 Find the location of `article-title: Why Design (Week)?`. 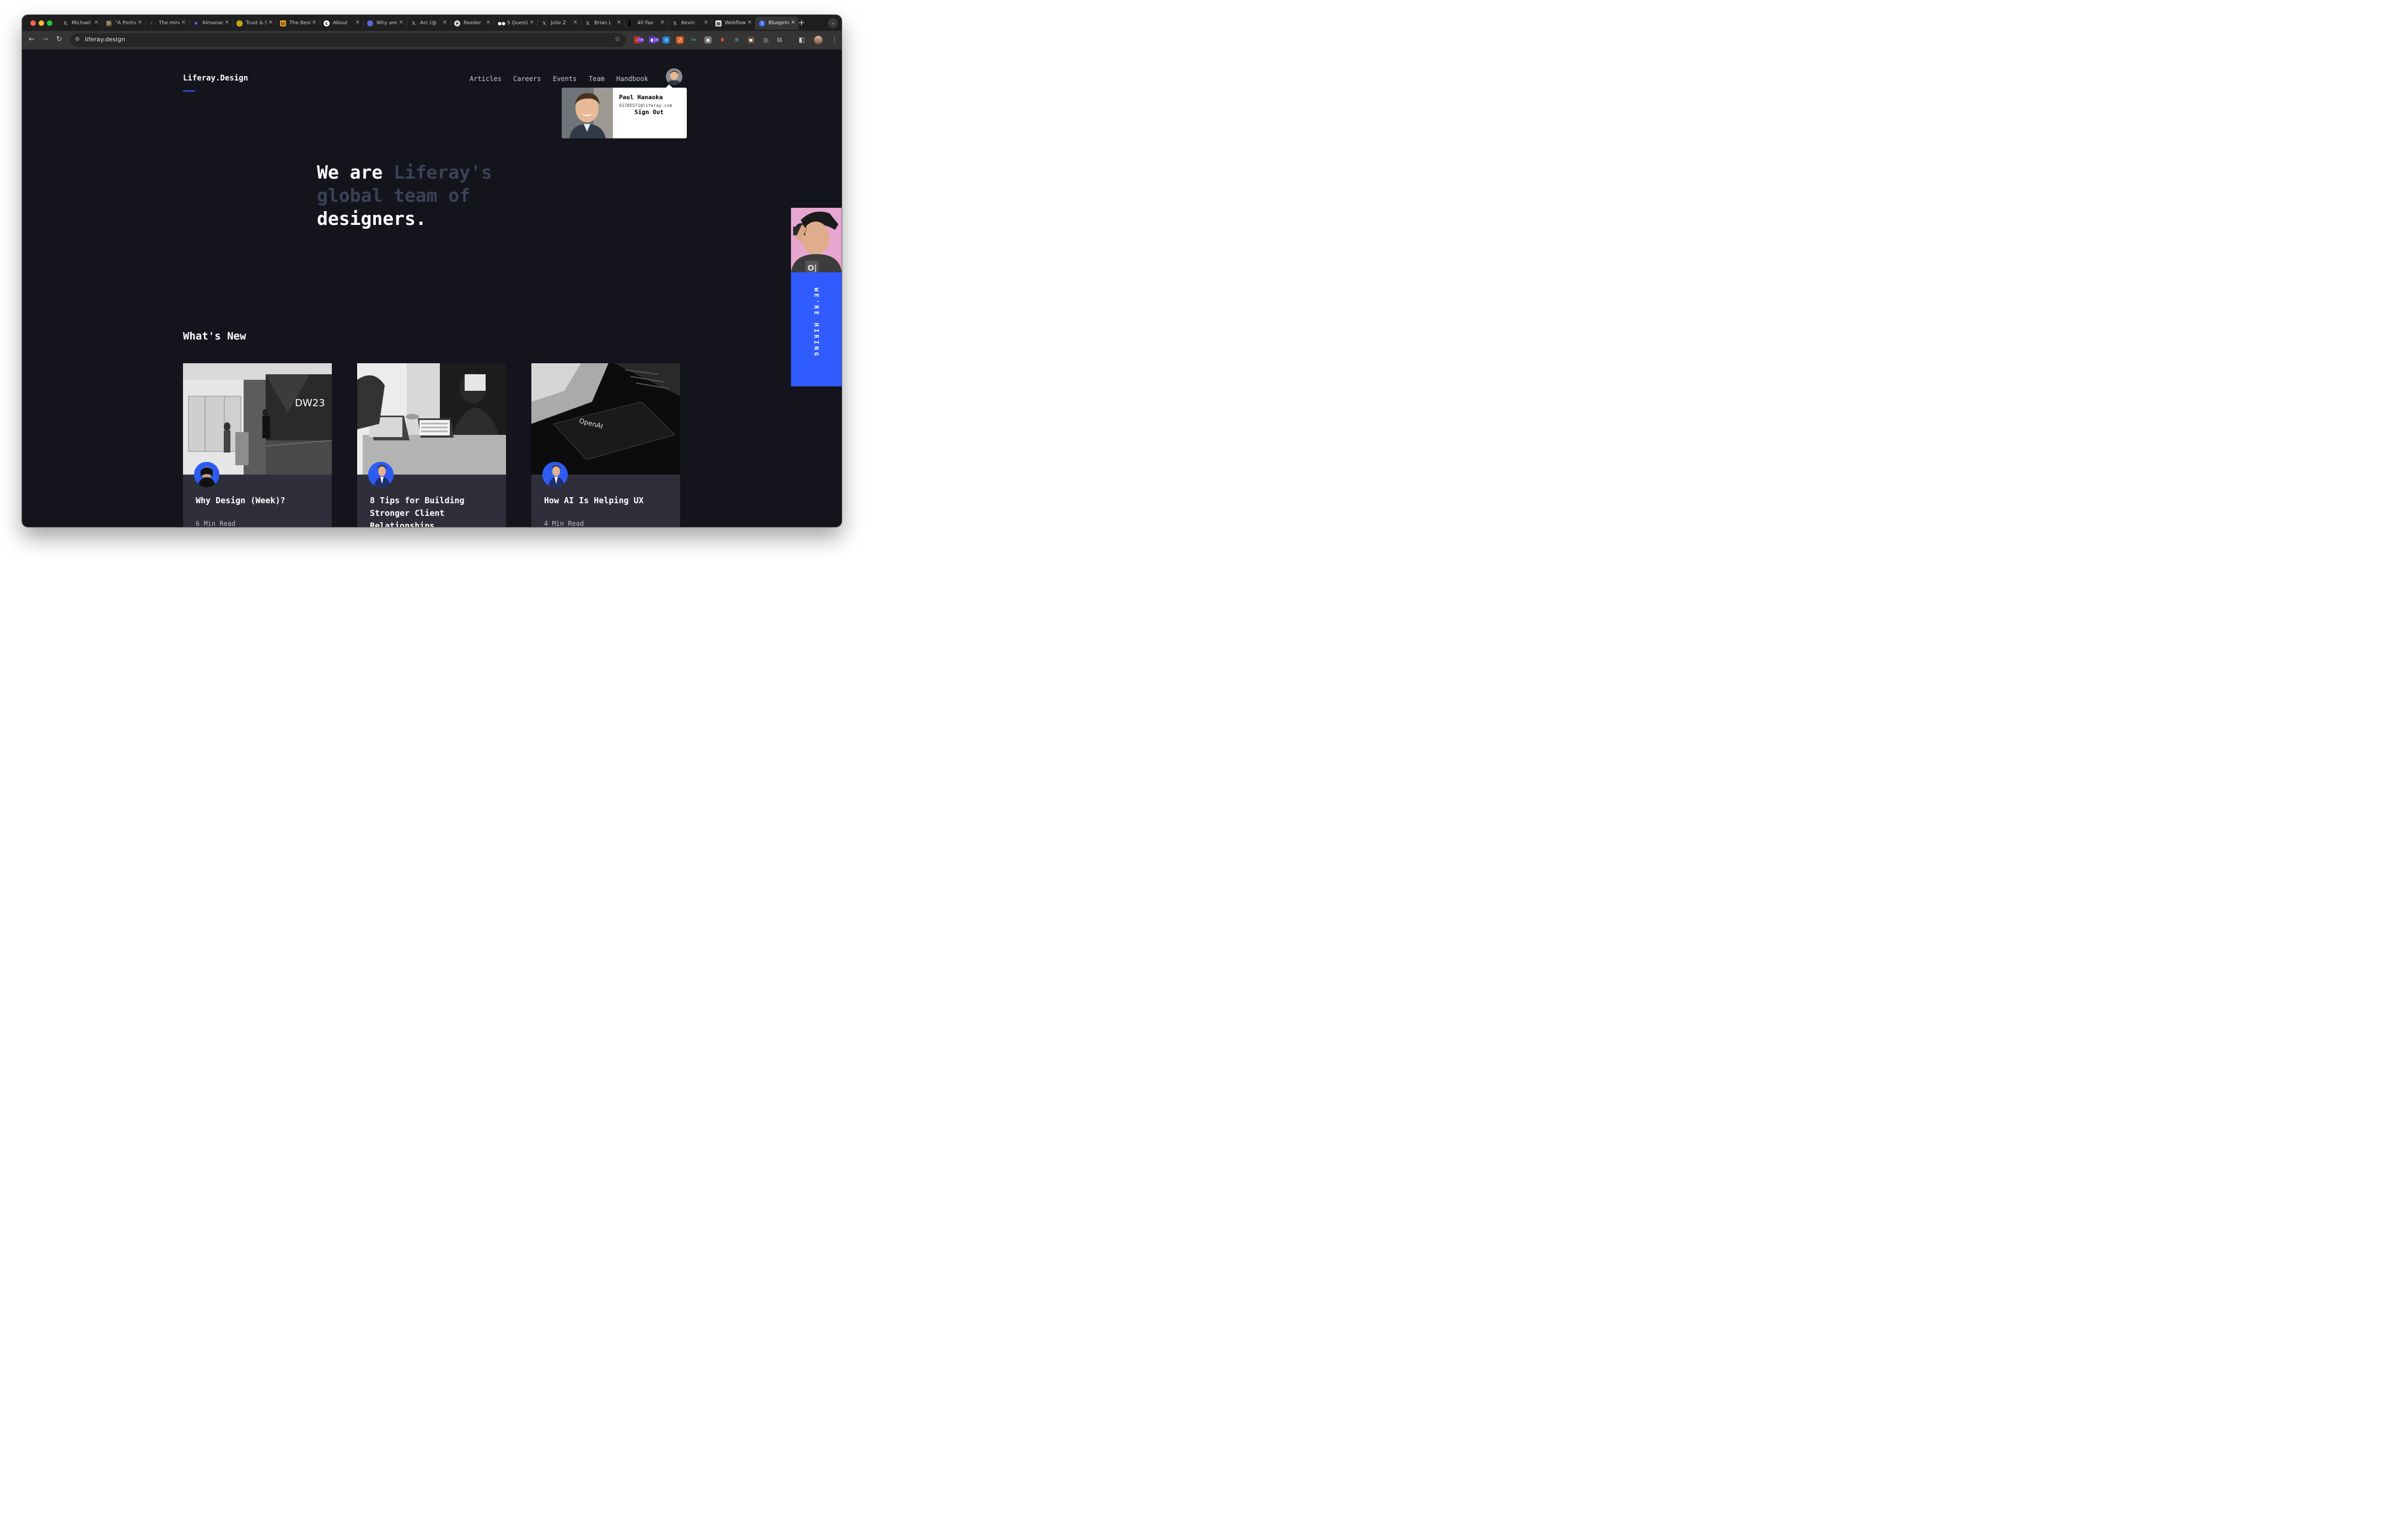

article-title: Why Design (Week)? is located at coordinates (259, 500).